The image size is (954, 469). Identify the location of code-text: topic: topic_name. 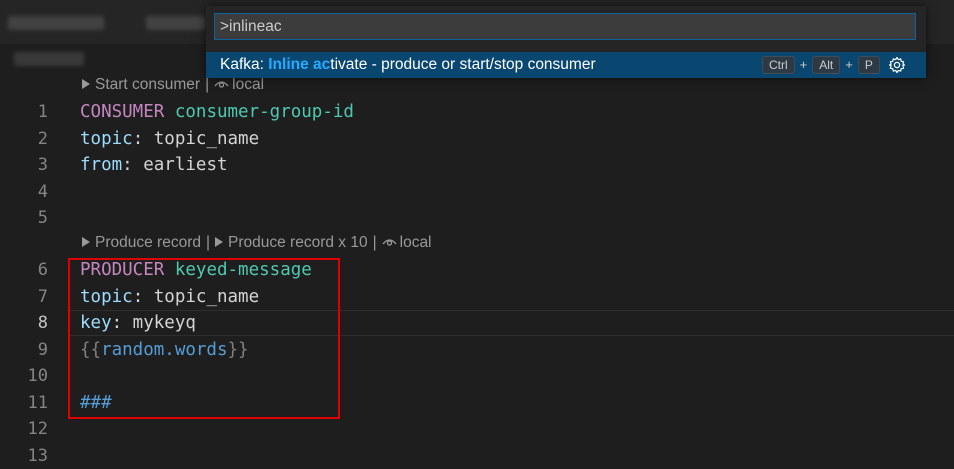
(169, 139).